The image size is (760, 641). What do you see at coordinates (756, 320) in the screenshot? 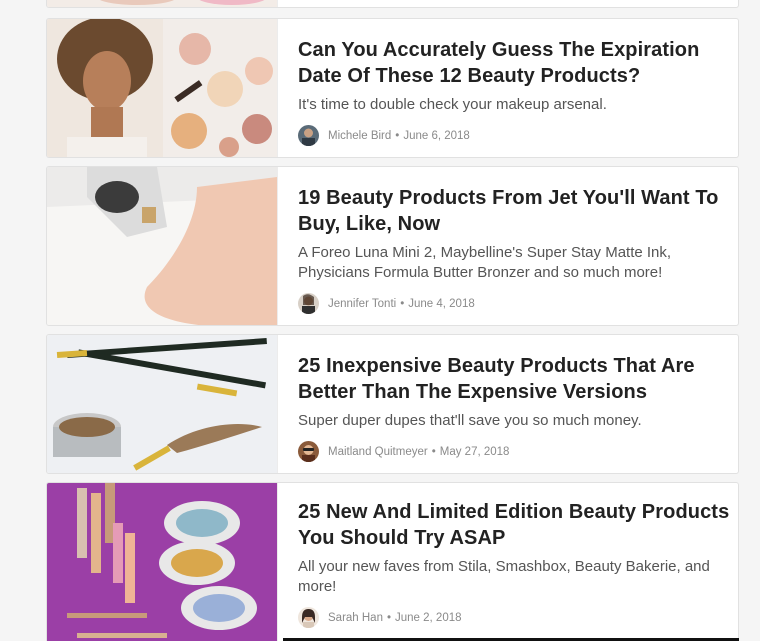
I see `scrollbar` at bounding box center [756, 320].